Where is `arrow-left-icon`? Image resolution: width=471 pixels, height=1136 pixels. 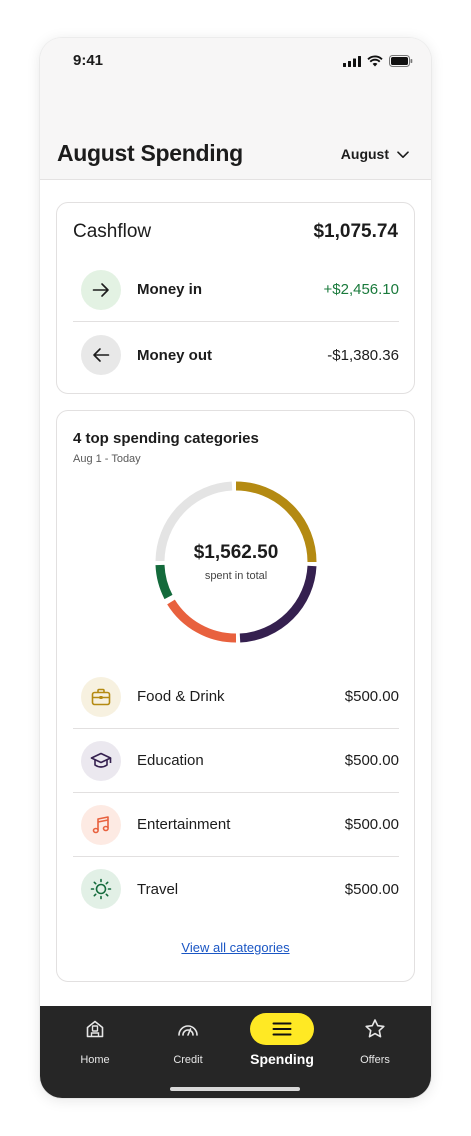
arrow-left-icon is located at coordinates (101, 355).